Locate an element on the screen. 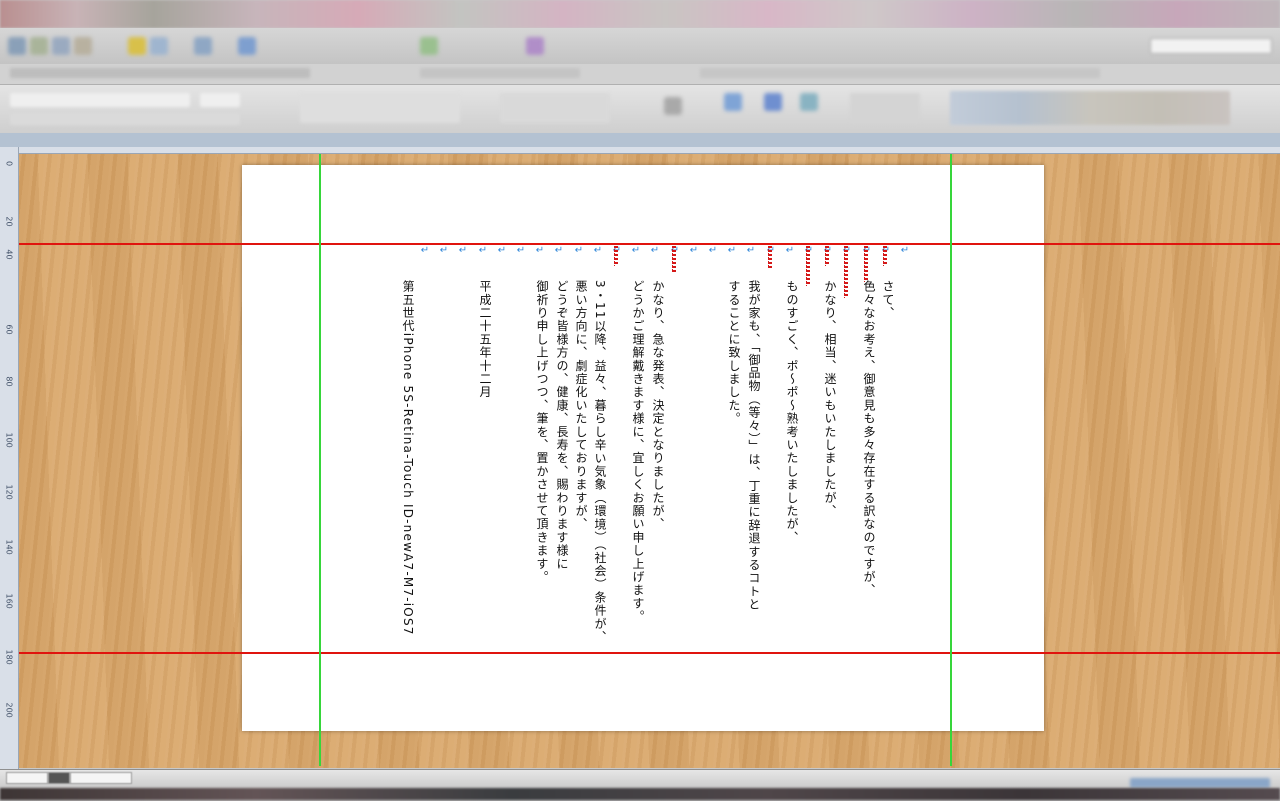 The height and width of the screenshot is (801, 1280). text-column: どうかご理解戴きます様に、宜しくお願い申し上げます。 is located at coordinates (638, 451).